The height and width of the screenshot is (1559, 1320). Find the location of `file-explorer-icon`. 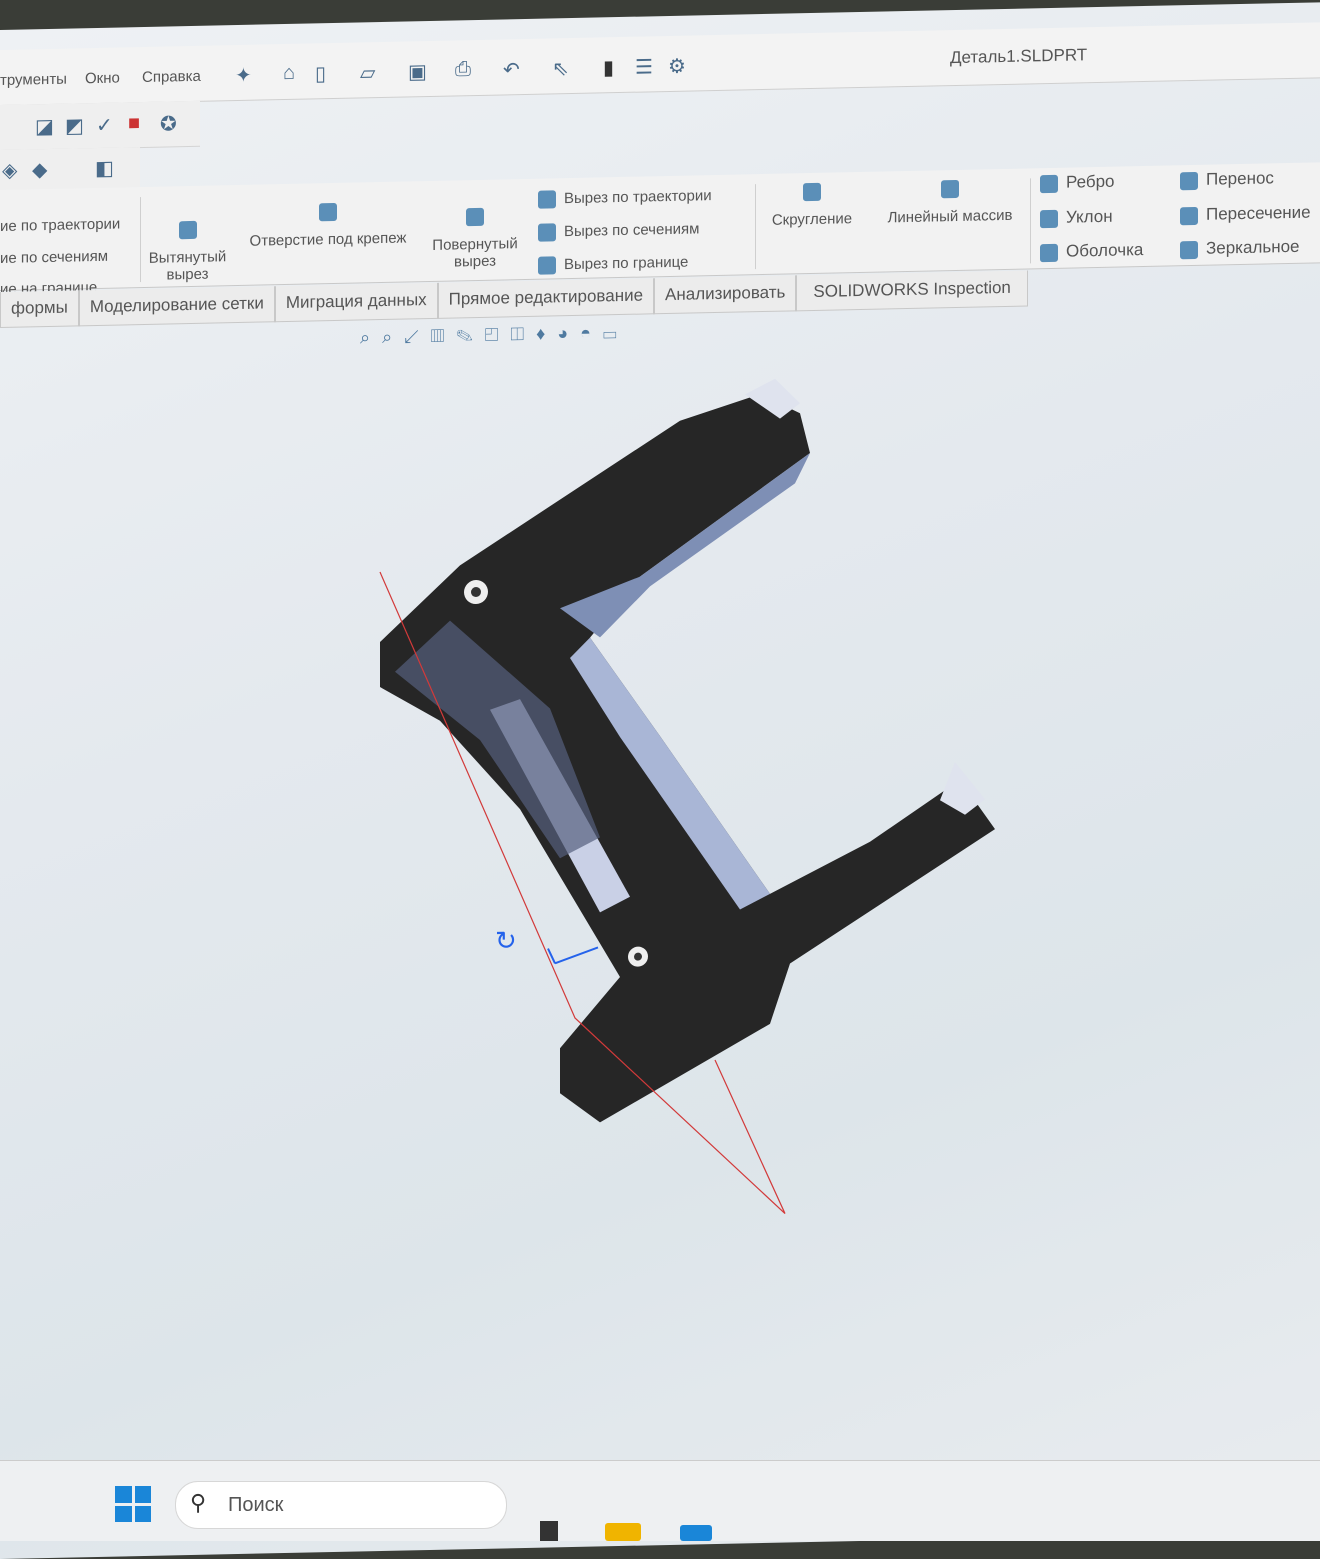

file-explorer-icon is located at coordinates (623, 1532).